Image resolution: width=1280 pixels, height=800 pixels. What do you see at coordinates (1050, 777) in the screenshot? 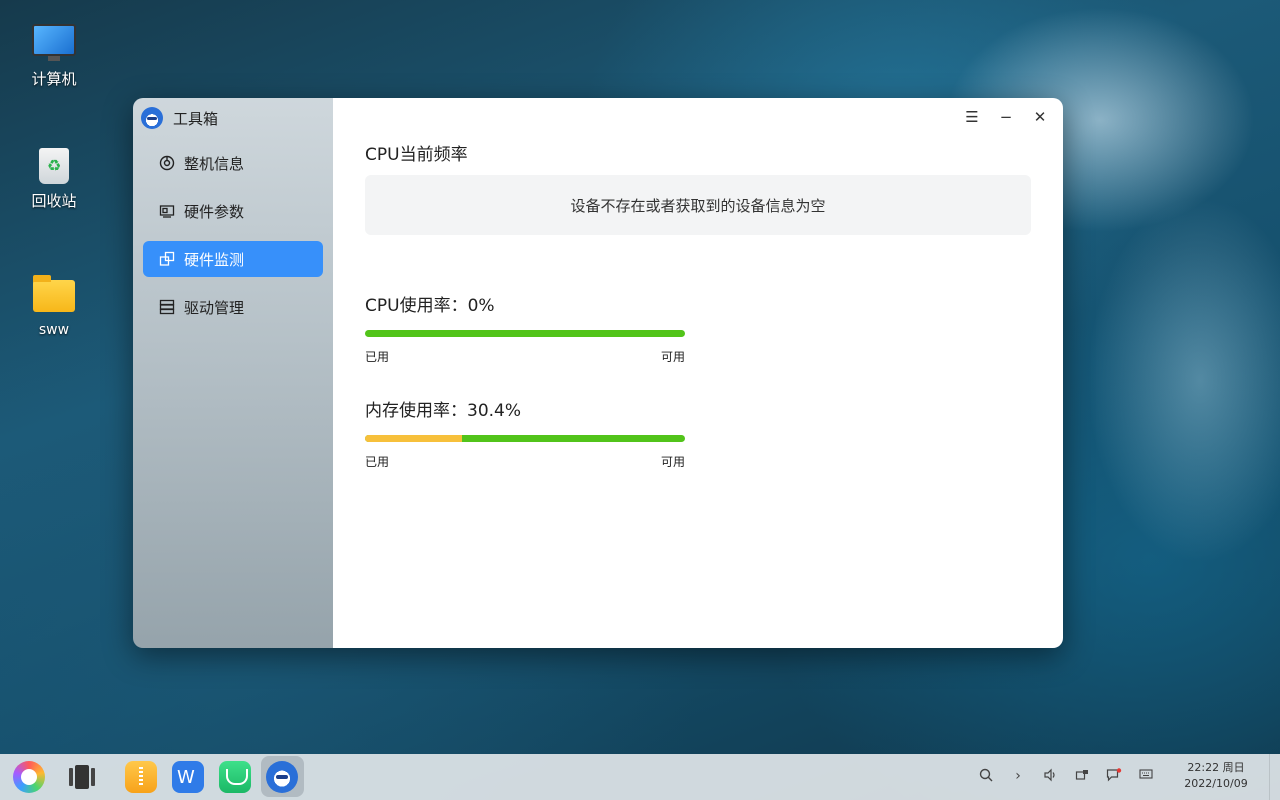
I see `volume-icon` at bounding box center [1050, 777].